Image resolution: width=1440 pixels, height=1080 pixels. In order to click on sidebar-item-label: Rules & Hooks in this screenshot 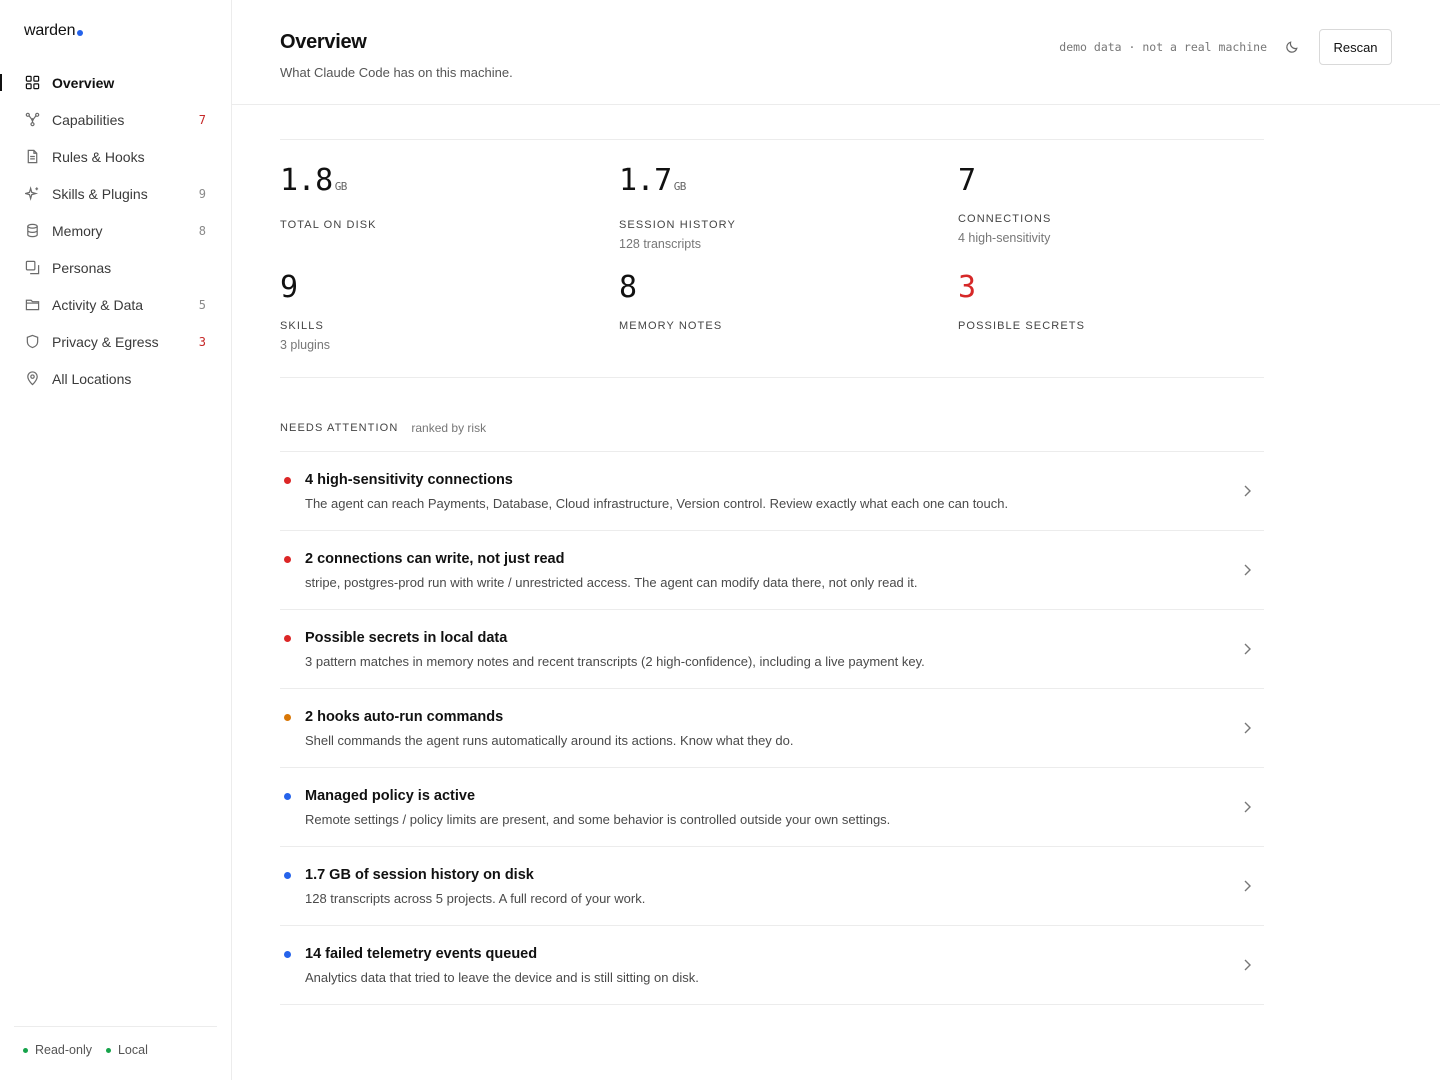, I will do `click(98, 156)`.